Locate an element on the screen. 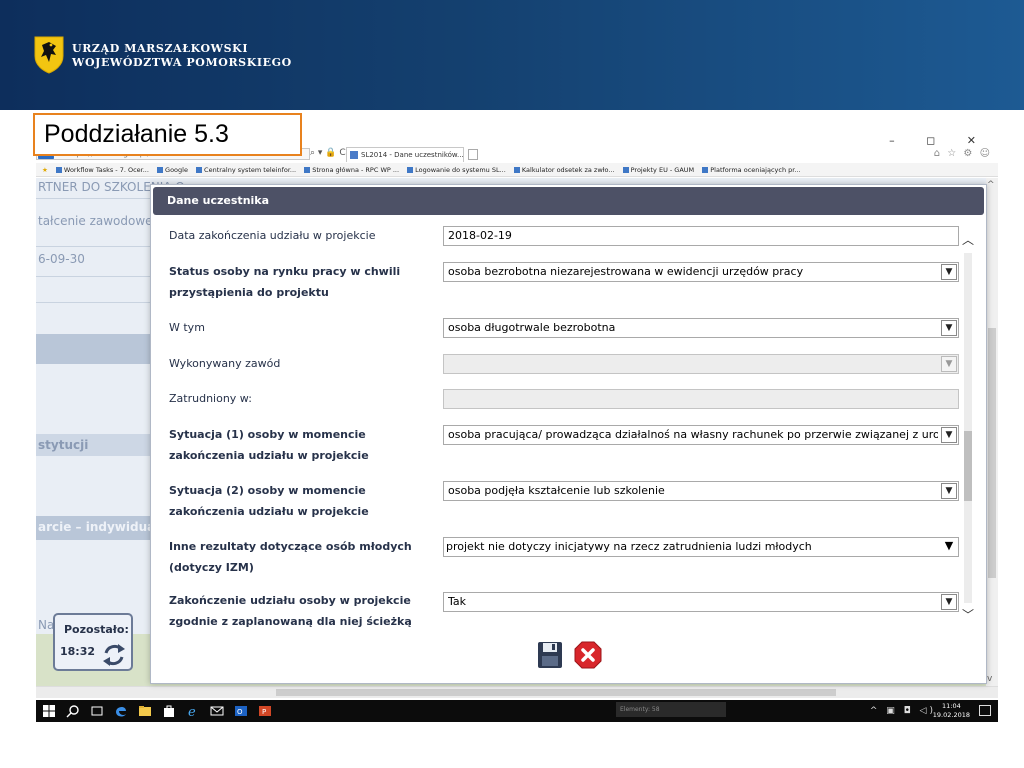 The width and height of the screenshot is (1024, 768). browser-tool-icons: ⌂ ☆ ⚙ ☺ is located at coordinates (963, 153).